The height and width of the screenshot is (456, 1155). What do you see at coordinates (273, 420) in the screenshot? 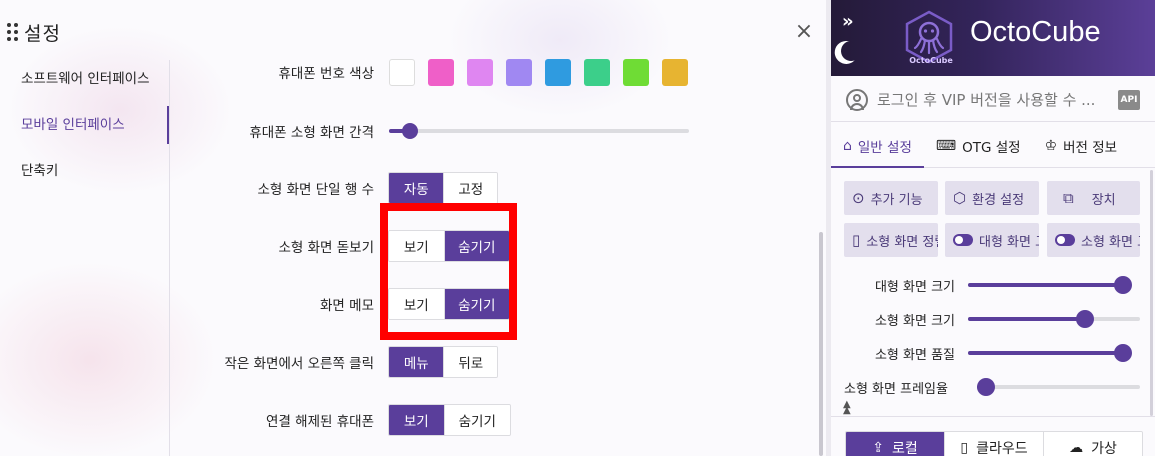
I see `disconnected-phone-row: 연결 해제된 휴대폰` at bounding box center [273, 420].